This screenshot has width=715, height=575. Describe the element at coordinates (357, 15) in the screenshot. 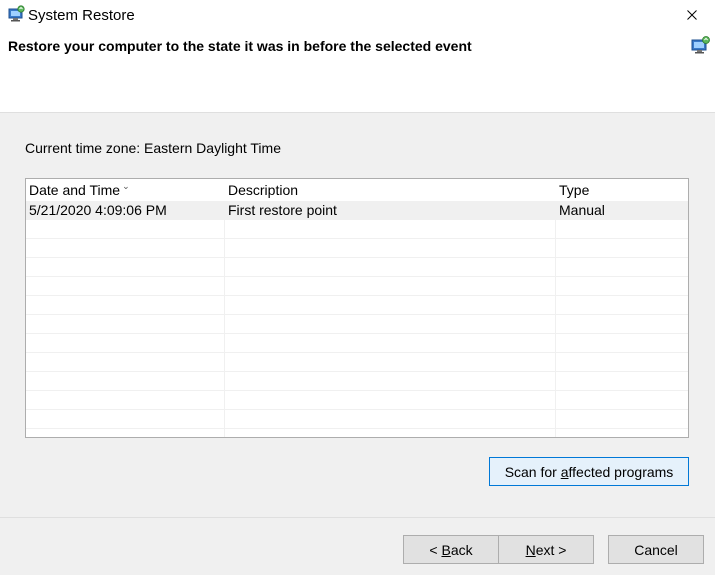

I see `title-bar: System Restore` at that location.